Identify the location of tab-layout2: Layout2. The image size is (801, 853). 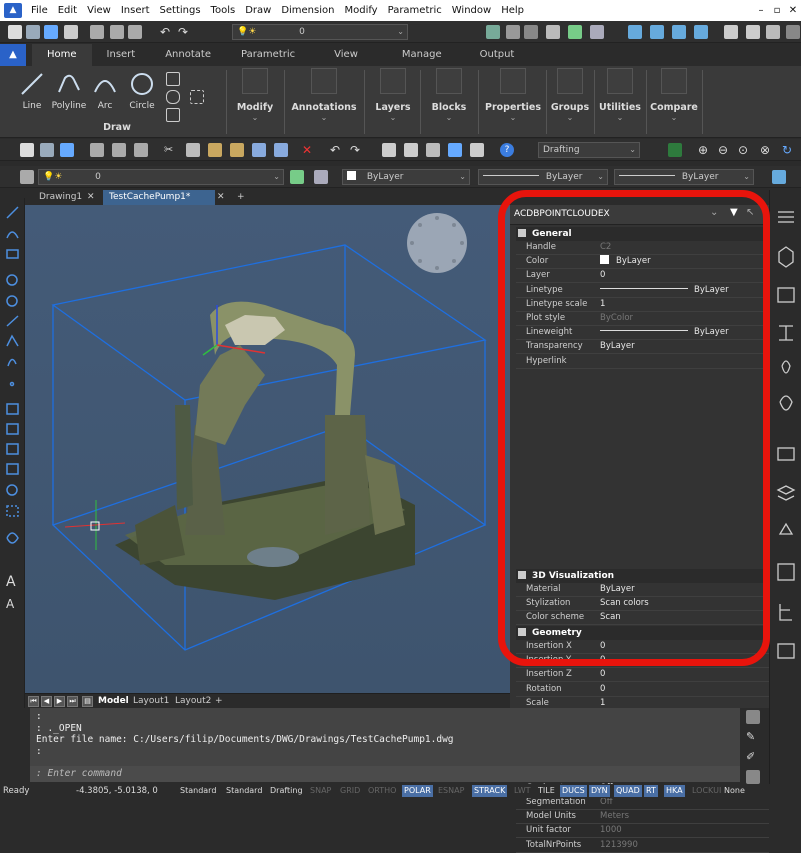
(193, 701).